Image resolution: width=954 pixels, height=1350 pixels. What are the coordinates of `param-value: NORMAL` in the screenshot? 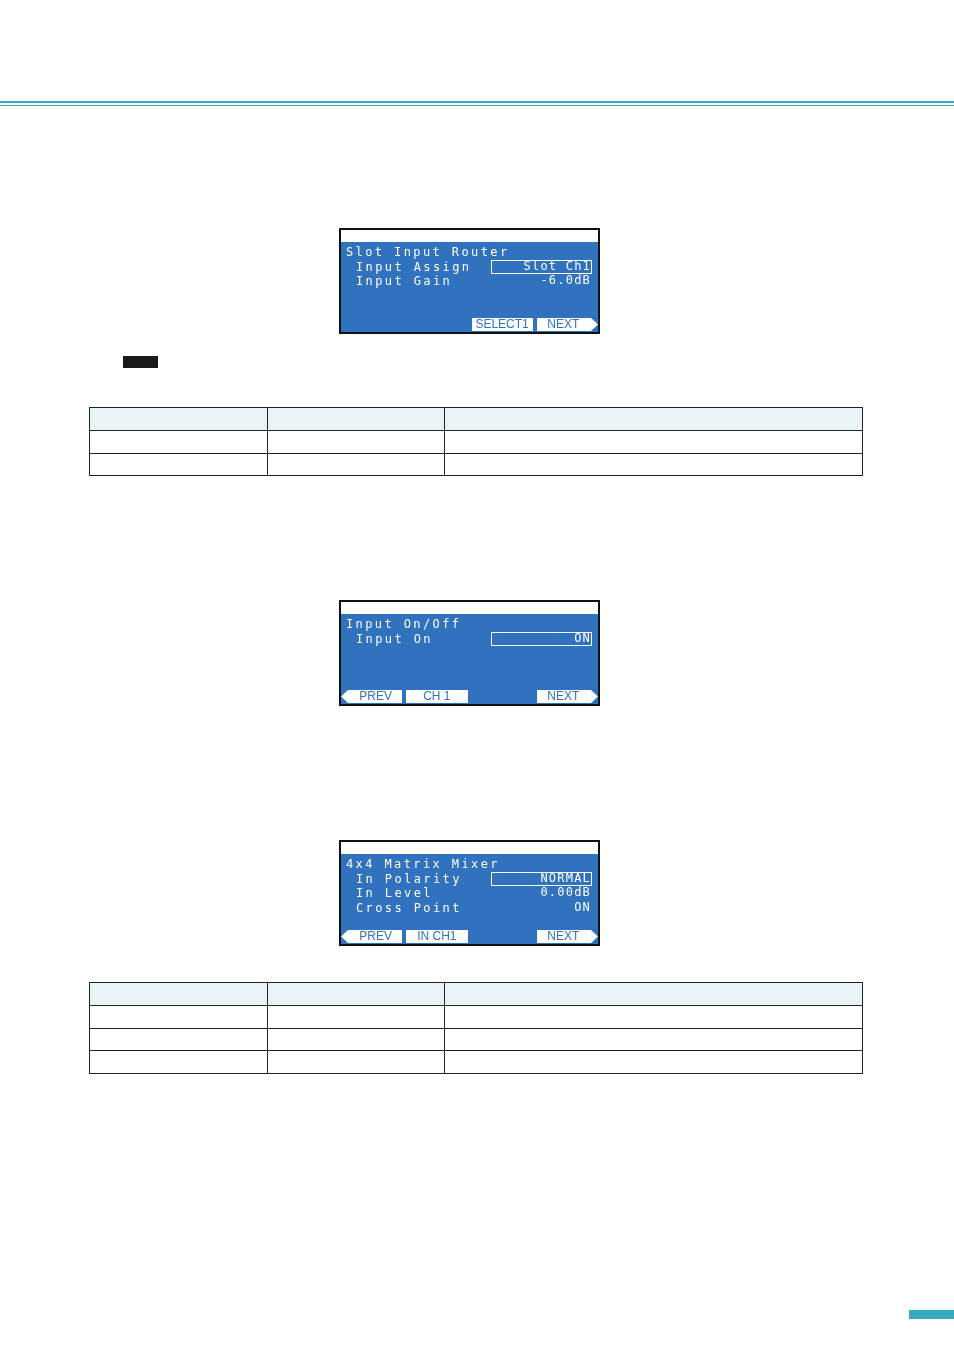 It's located at (541, 878).